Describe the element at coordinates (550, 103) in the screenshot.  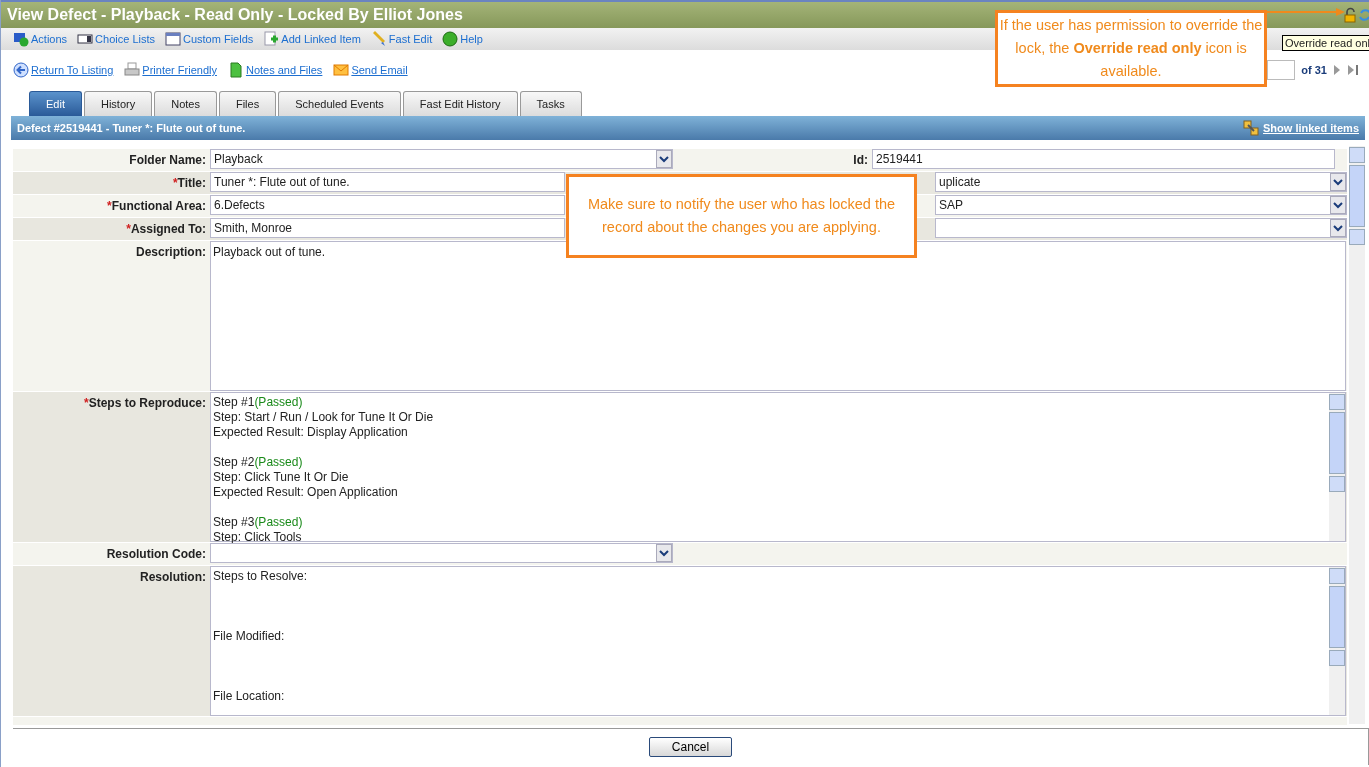
I see `tab: Tasks` at that location.